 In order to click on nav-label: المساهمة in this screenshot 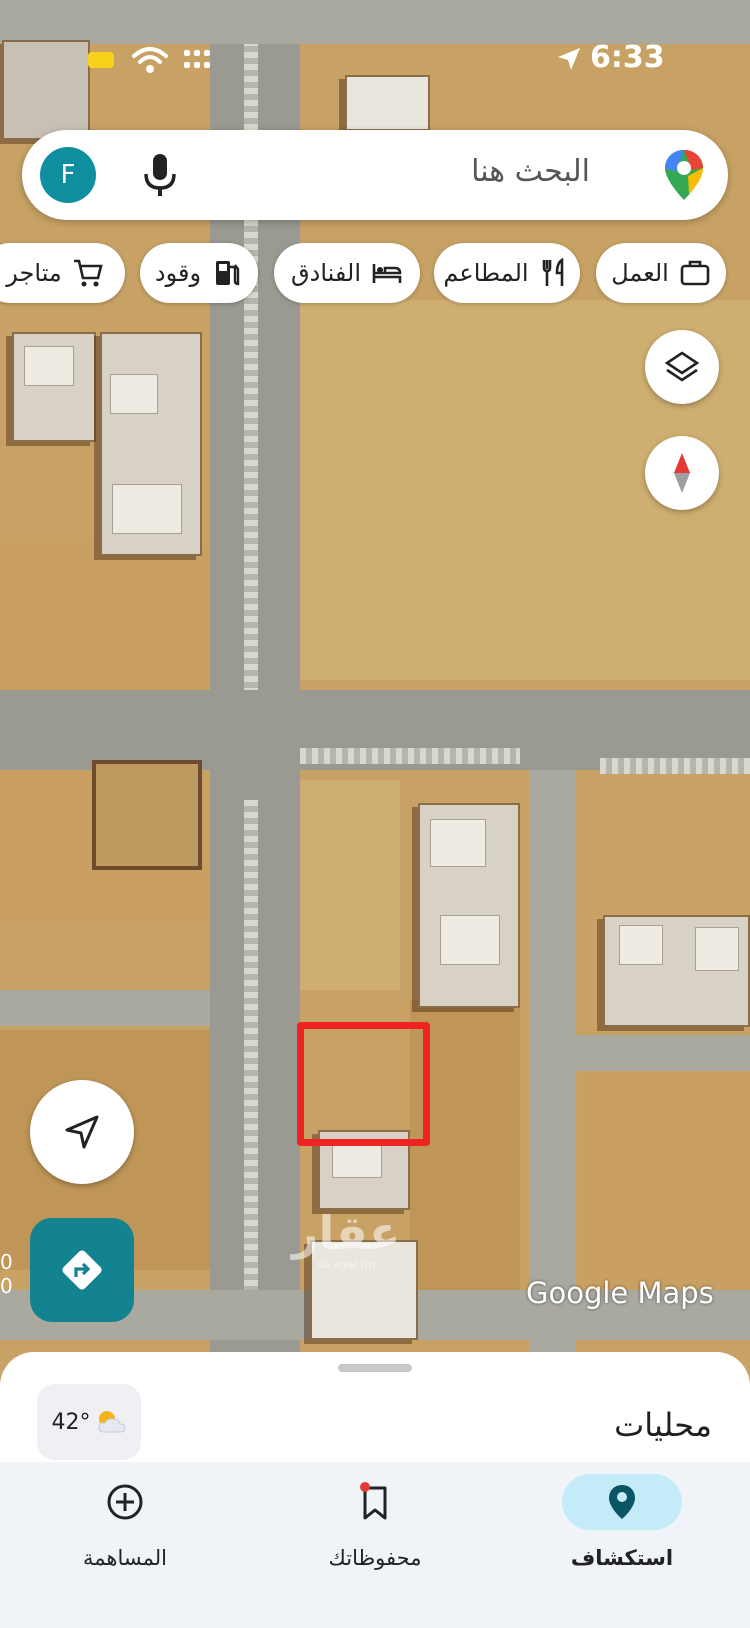, I will do `click(125, 1558)`.